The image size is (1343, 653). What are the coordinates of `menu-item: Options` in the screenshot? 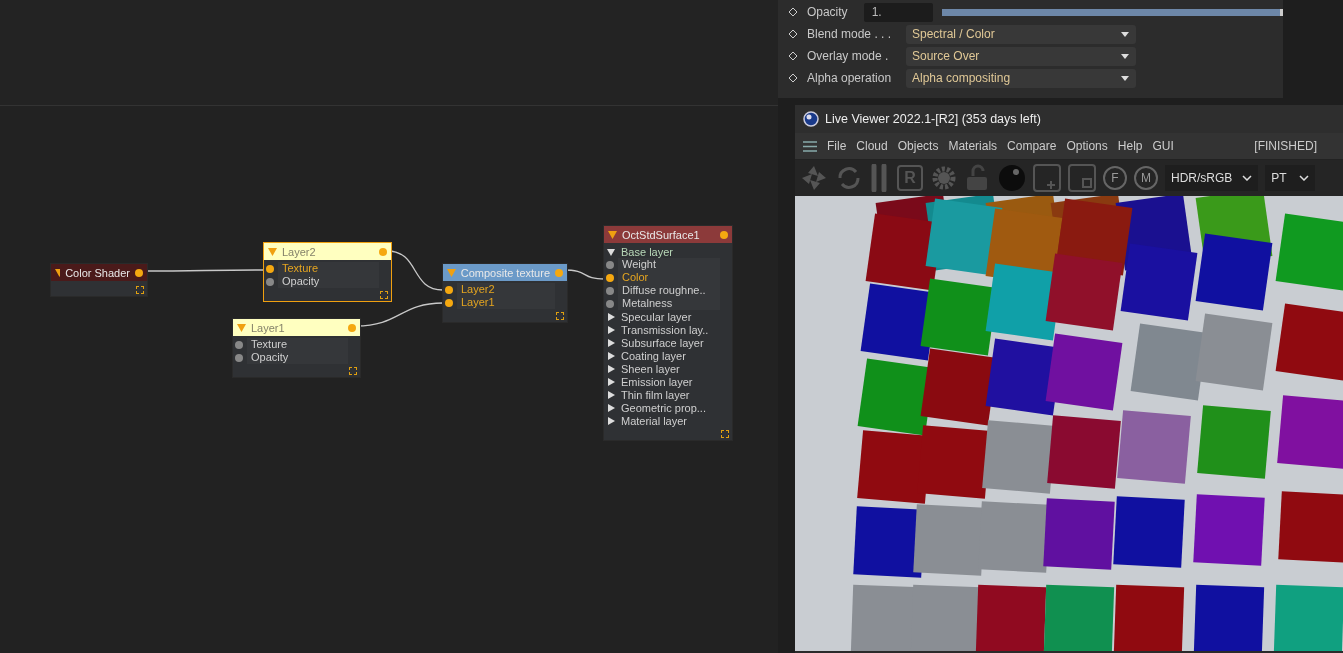 It's located at (1087, 146).